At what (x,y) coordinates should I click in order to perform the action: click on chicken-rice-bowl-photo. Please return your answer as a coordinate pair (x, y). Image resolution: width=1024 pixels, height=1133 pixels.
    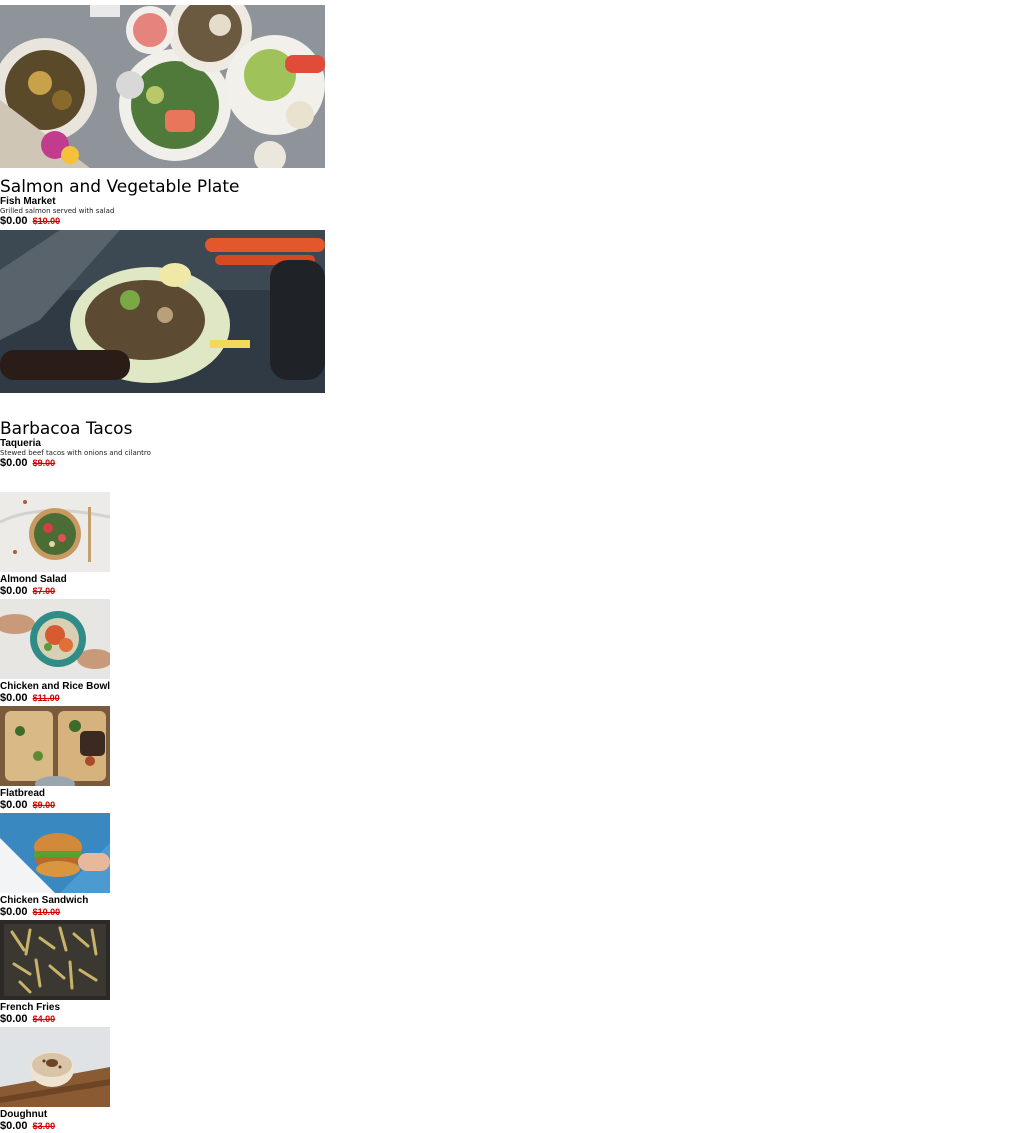
    Looking at the image, I should click on (55, 639).